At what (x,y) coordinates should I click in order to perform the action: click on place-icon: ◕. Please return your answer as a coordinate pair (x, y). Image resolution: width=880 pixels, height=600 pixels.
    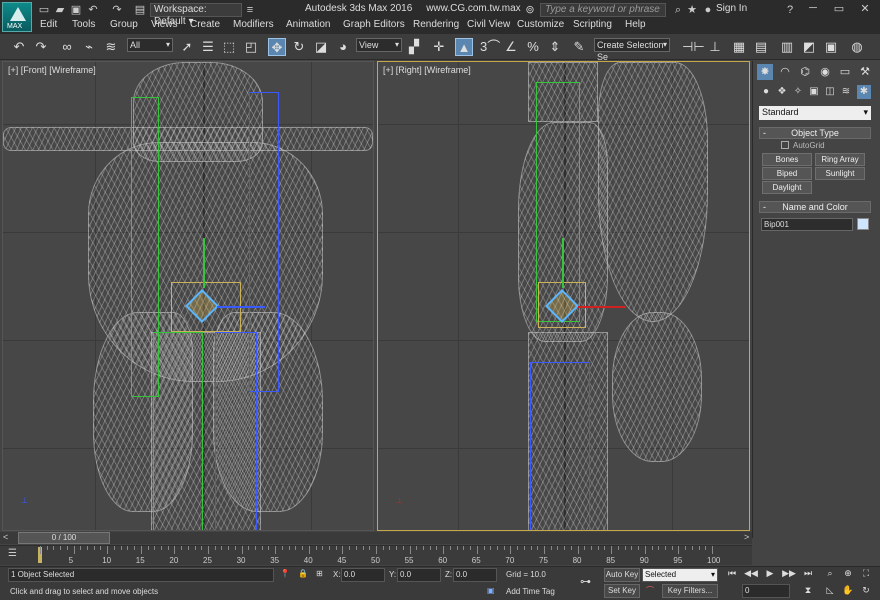
    Looking at the image, I should click on (343, 47).